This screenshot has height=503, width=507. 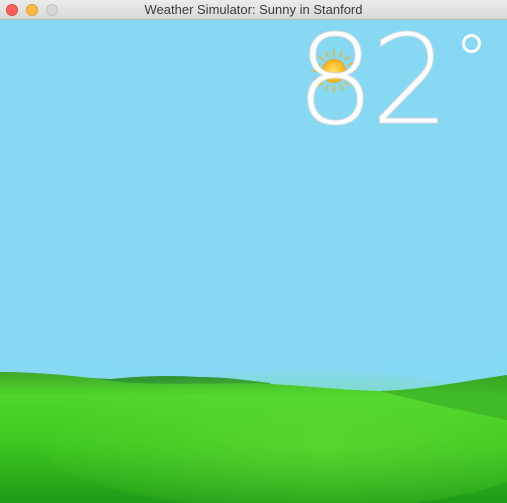 What do you see at coordinates (373, 87) in the screenshot?
I see `temperature-value: 82` at bounding box center [373, 87].